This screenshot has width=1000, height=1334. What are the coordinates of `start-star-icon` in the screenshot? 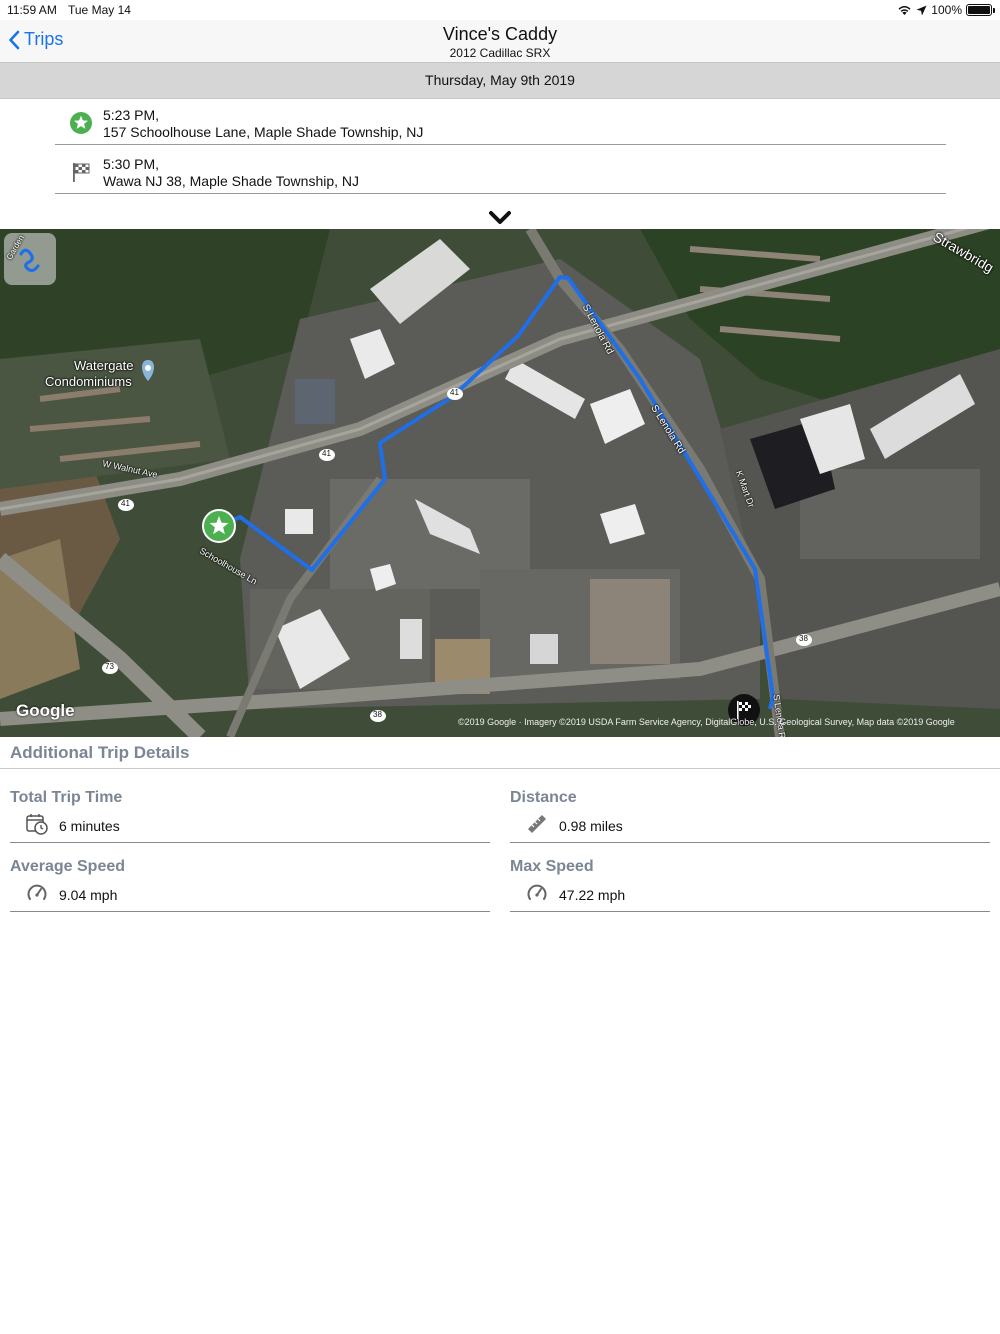 It's located at (81, 123).